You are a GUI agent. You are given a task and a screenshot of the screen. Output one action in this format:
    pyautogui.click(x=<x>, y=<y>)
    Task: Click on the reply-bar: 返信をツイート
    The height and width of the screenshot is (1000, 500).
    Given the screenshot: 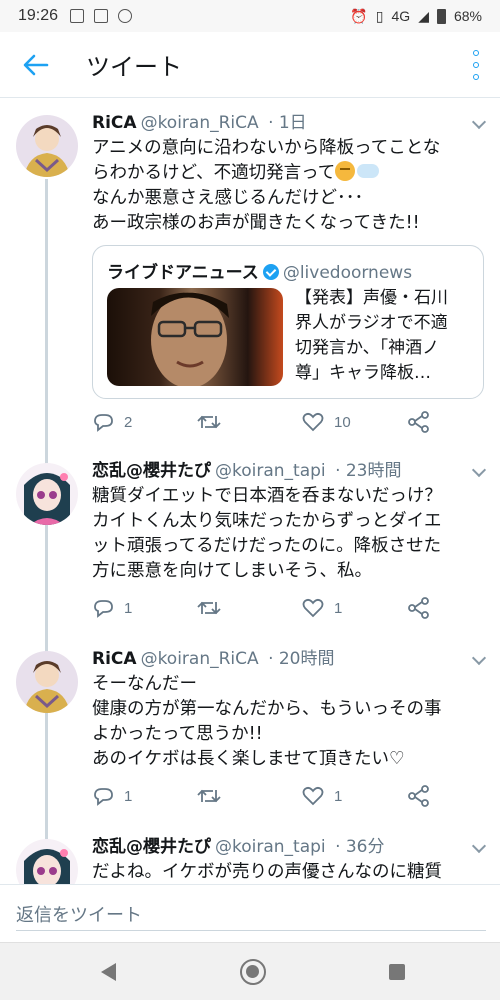 What is the action you would take?
    pyautogui.click(x=250, y=913)
    